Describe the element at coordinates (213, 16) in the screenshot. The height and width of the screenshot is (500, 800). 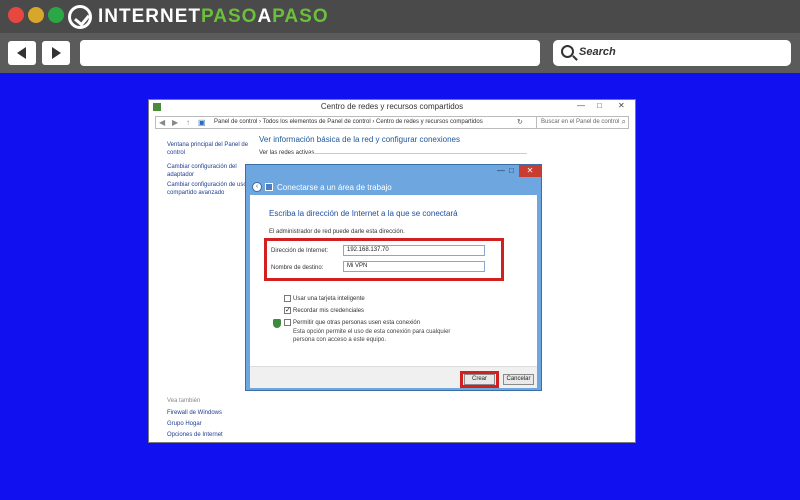
I see `brand-name: INTERNETPASOAPASO` at that location.